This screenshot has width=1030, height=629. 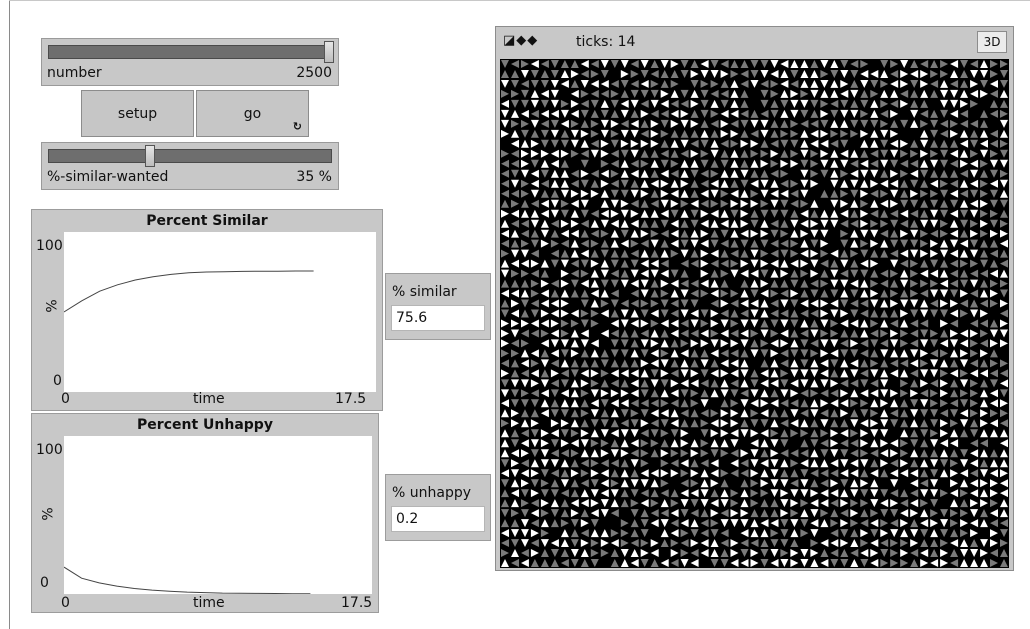 What do you see at coordinates (137, 113) in the screenshot?
I see `setup-button: setup` at bounding box center [137, 113].